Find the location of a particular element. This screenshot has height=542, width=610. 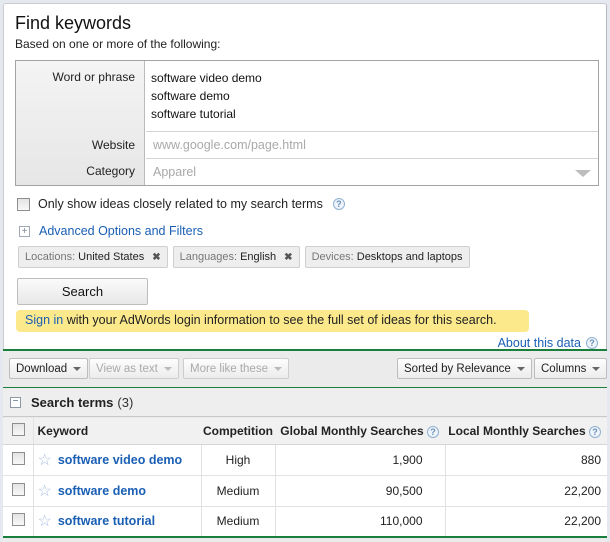

search-button: Search is located at coordinates (82, 291).